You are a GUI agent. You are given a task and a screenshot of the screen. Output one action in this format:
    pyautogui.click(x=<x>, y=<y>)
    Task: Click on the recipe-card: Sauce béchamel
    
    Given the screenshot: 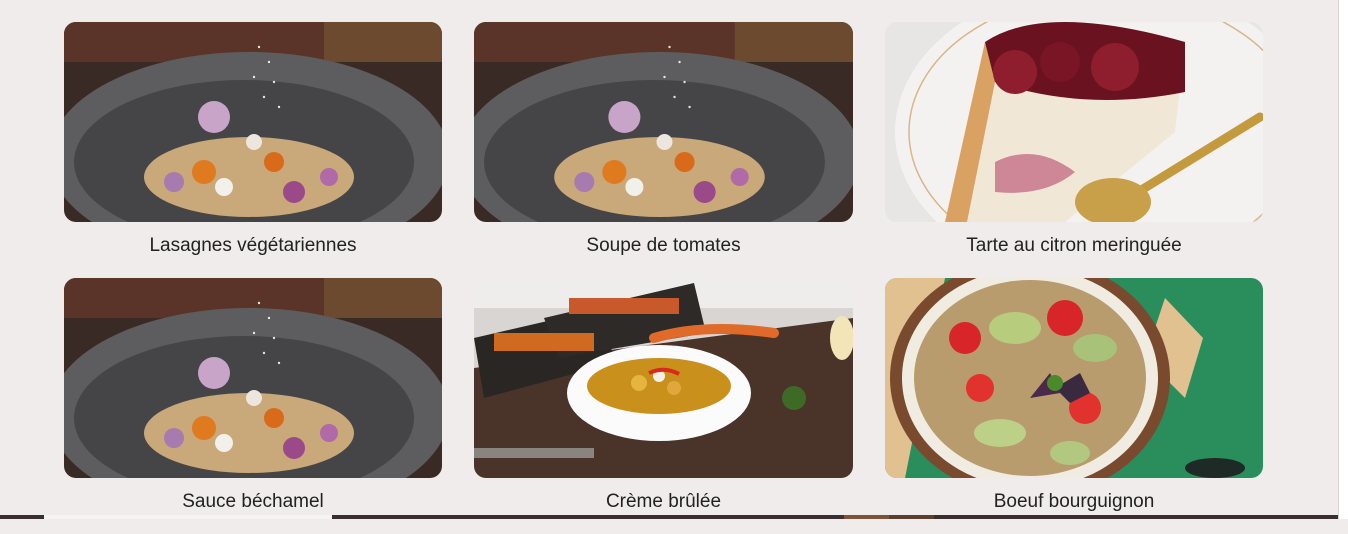 What is the action you would take?
    pyautogui.click(x=253, y=406)
    